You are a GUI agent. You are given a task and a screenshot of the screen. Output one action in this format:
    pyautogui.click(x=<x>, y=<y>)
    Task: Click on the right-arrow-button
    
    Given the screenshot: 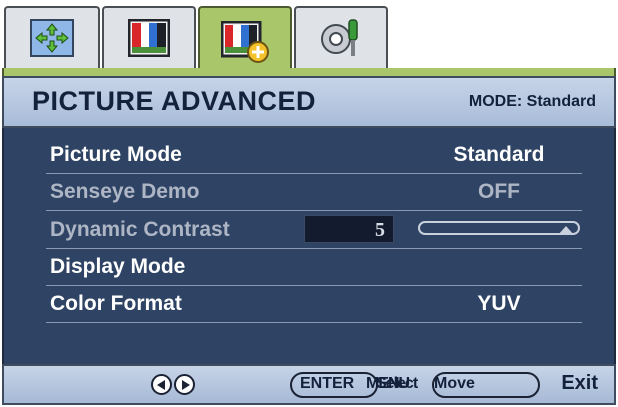 What is the action you would take?
    pyautogui.click(x=184, y=384)
    